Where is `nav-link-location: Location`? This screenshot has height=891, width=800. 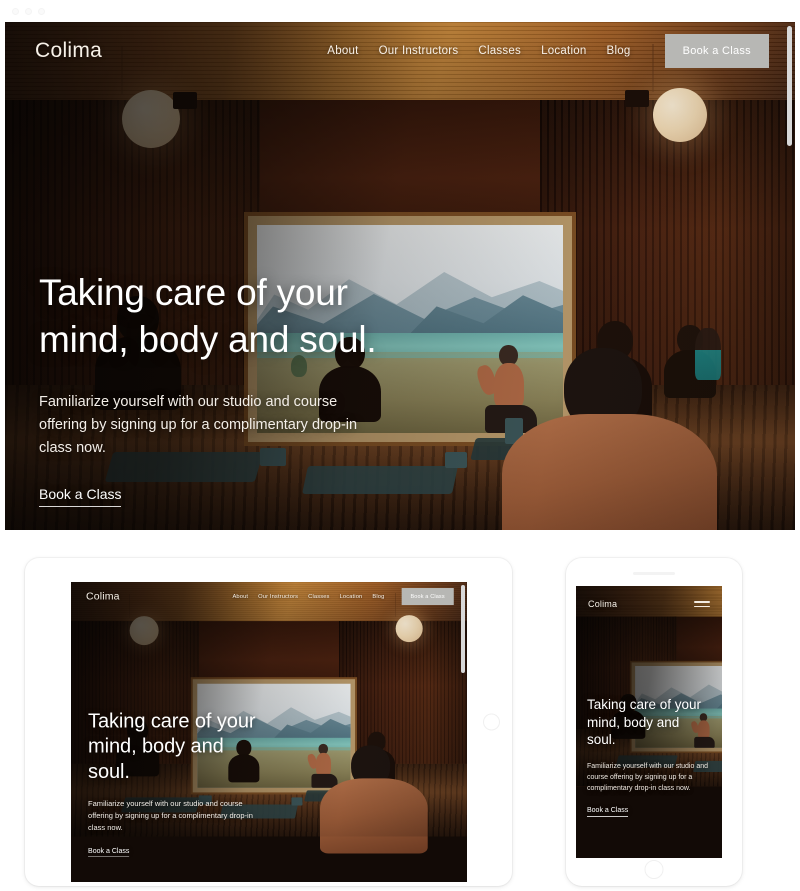 nav-link-location: Location is located at coordinates (563, 51).